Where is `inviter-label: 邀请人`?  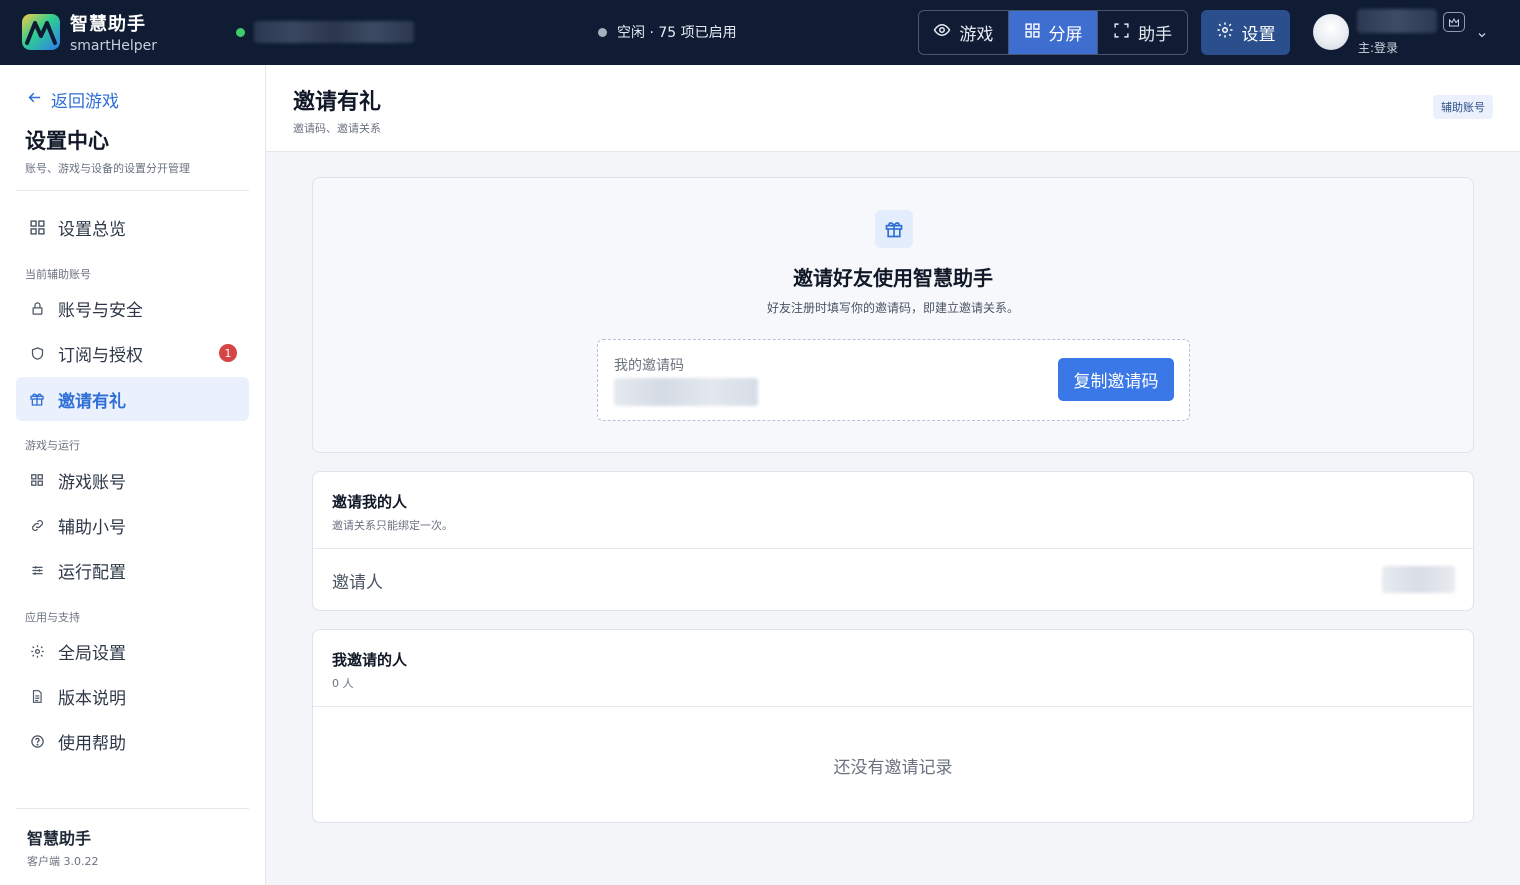
inviter-label: 邀请人 is located at coordinates (357, 583).